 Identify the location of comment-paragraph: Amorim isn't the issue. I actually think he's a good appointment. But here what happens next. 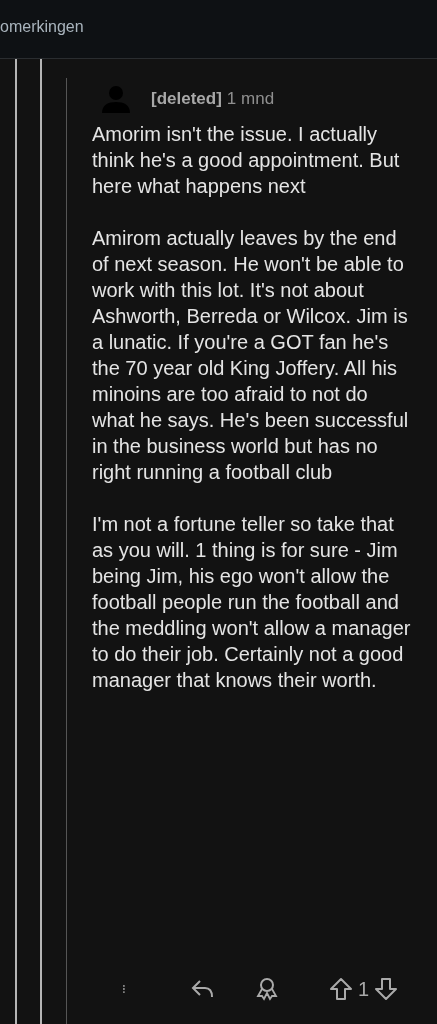
(246, 160).